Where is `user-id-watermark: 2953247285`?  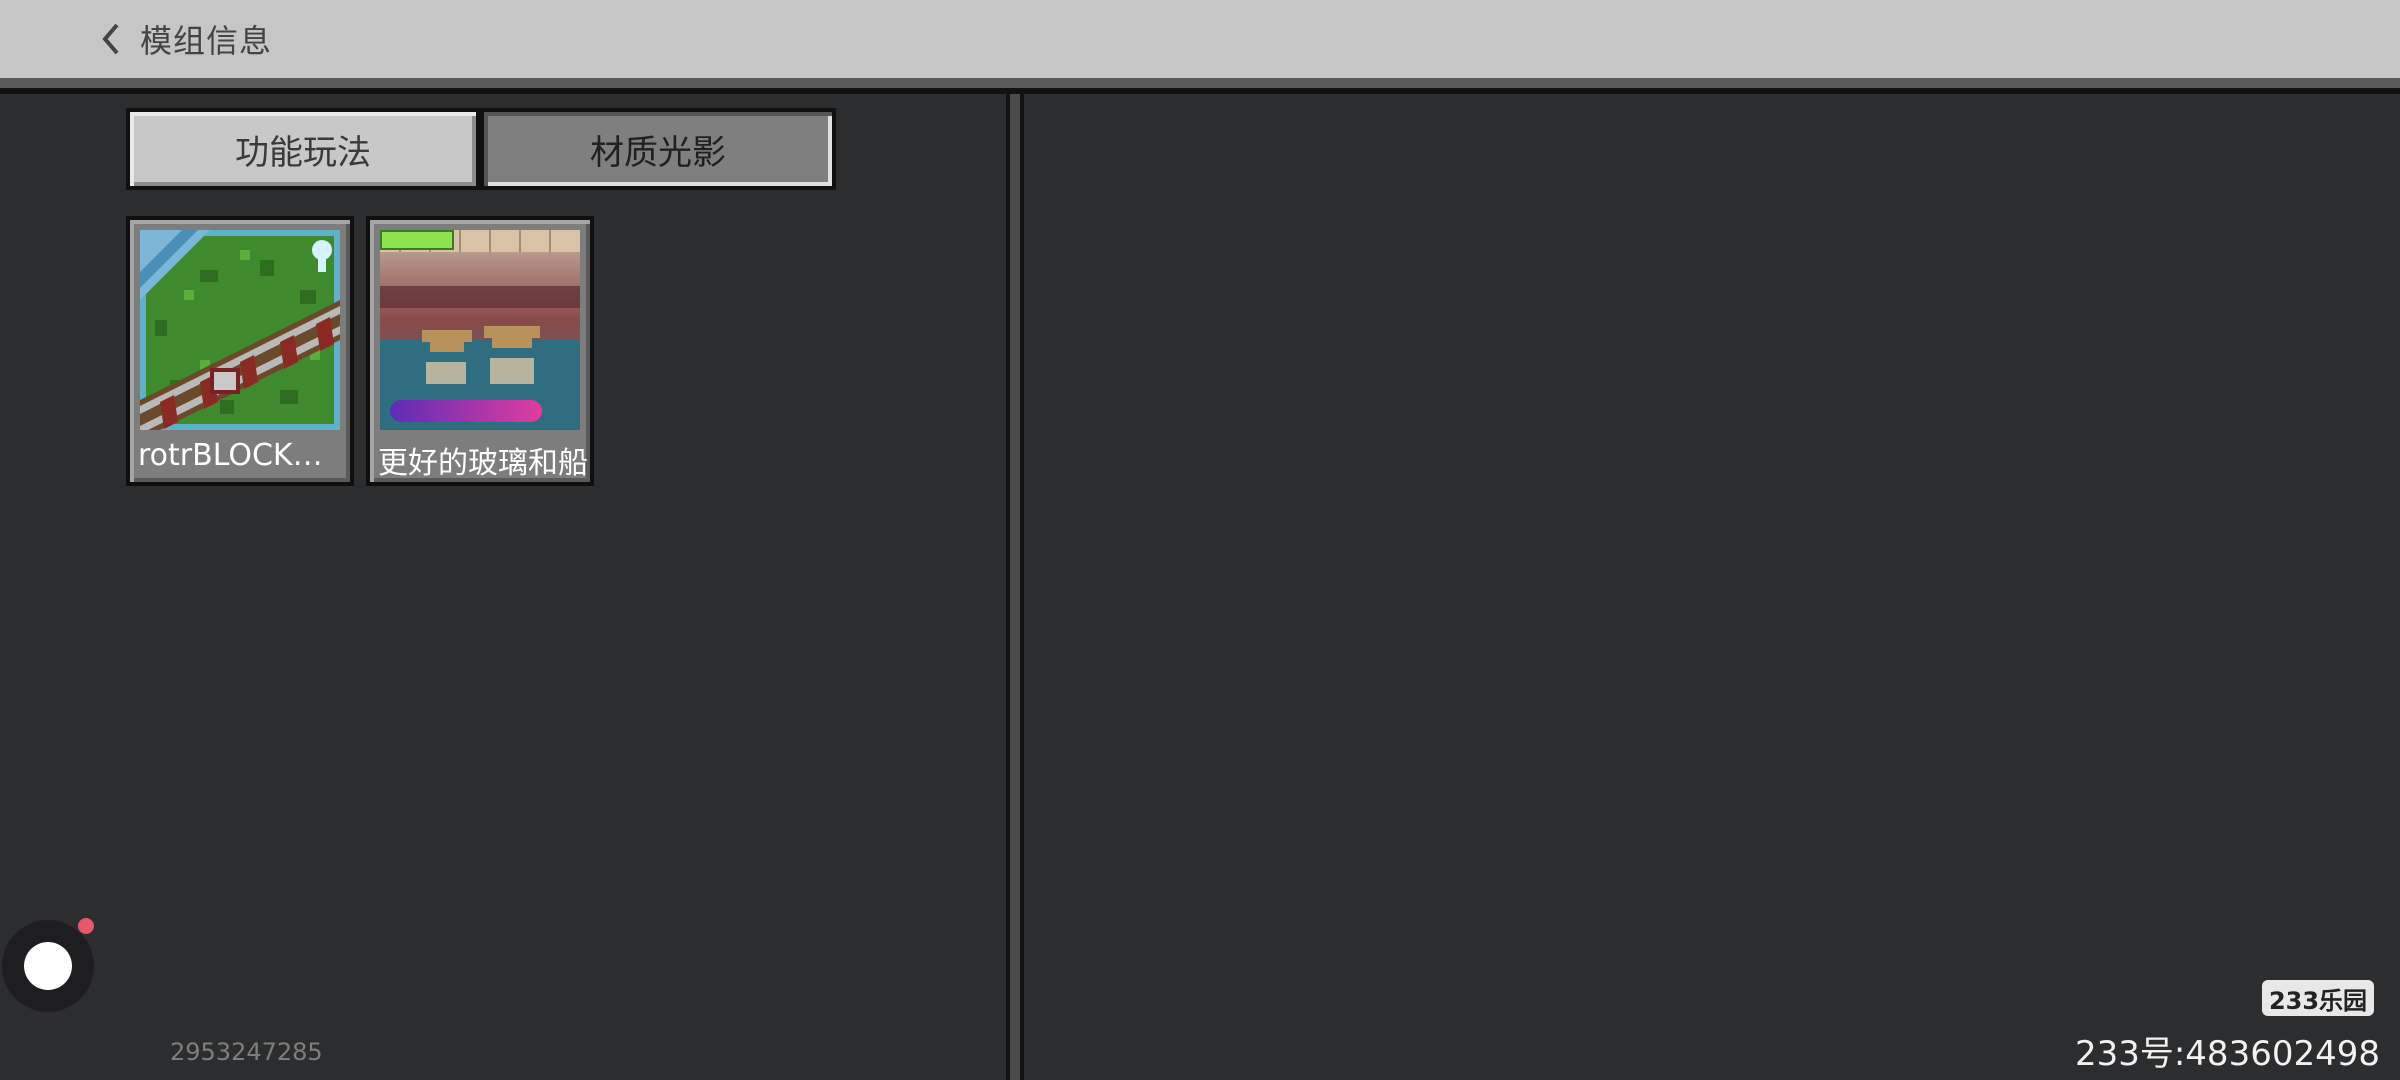
user-id-watermark: 2953247285 is located at coordinates (246, 1052).